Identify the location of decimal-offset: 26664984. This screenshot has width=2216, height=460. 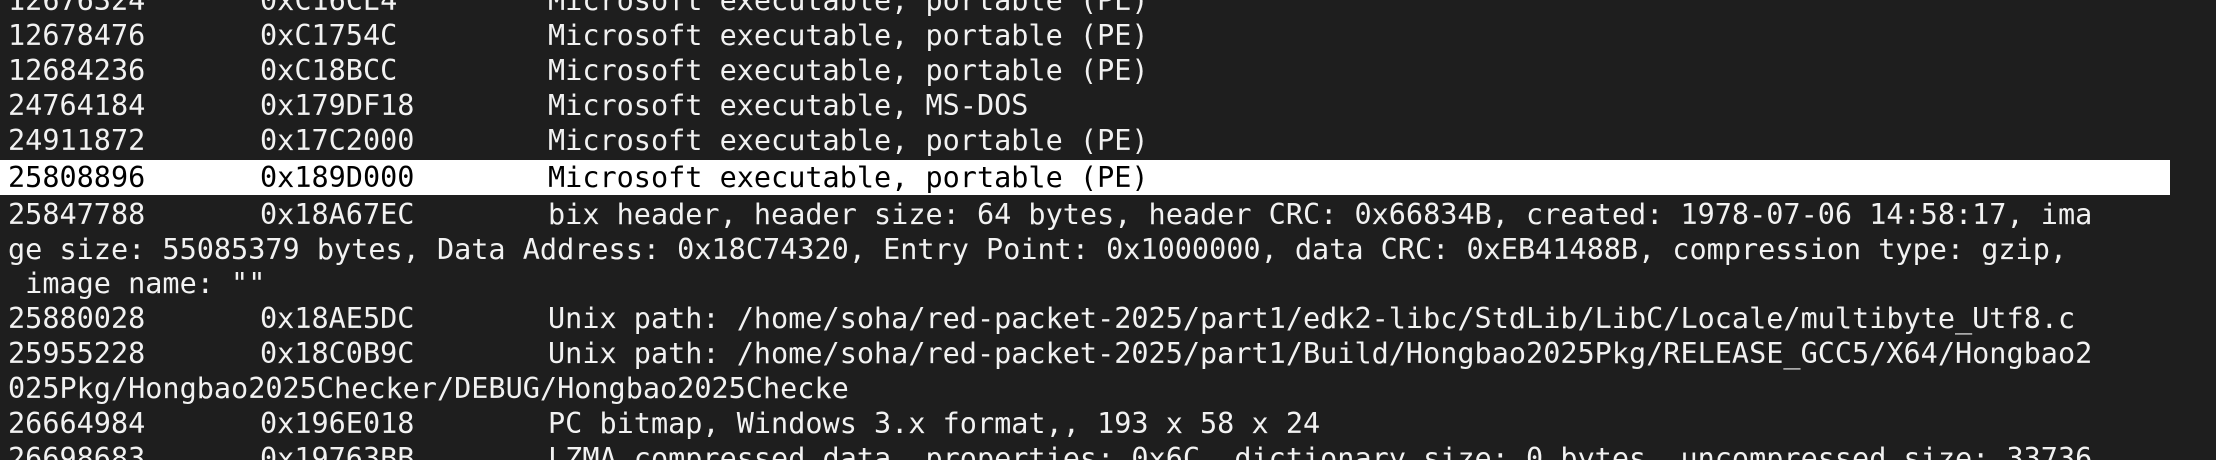
(77, 423).